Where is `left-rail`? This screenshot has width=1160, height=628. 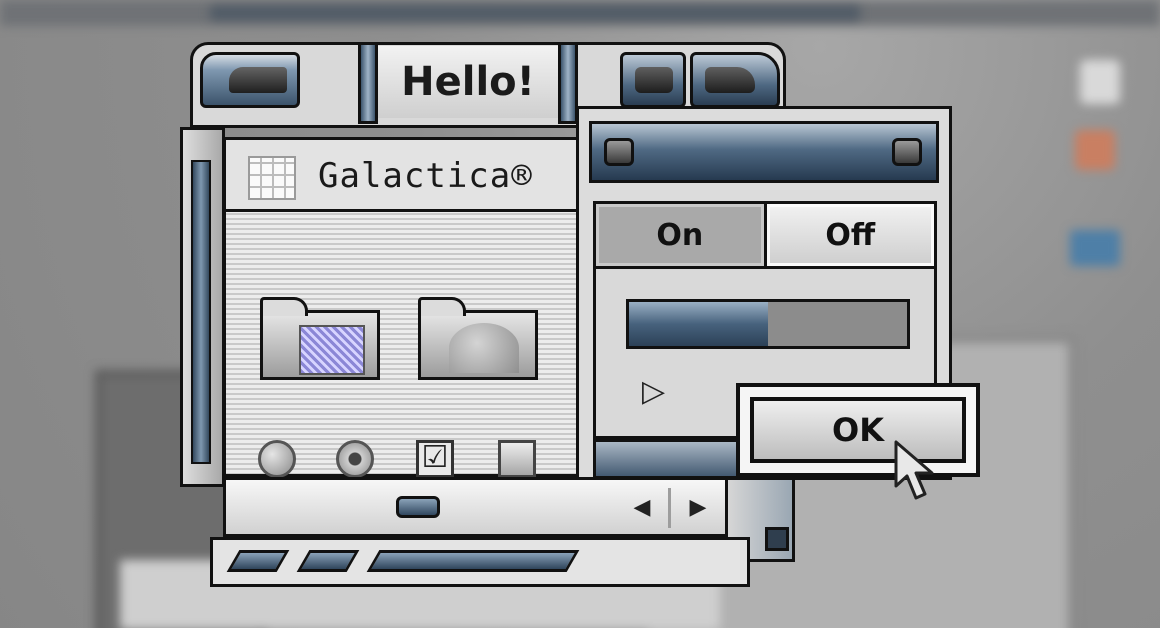 left-rail is located at coordinates (202, 307).